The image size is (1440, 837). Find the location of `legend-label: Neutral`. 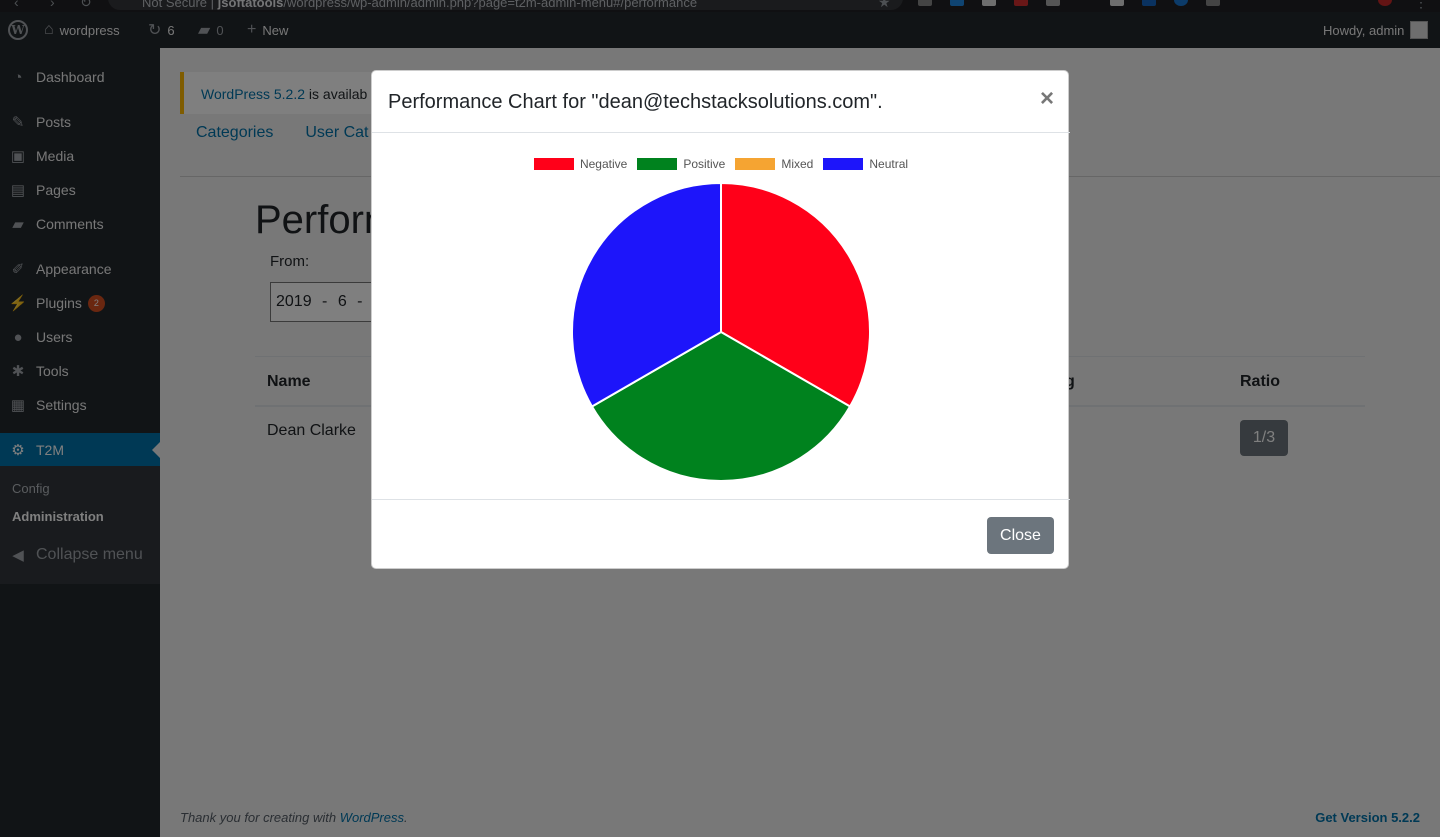

legend-label: Neutral is located at coordinates (889, 164).